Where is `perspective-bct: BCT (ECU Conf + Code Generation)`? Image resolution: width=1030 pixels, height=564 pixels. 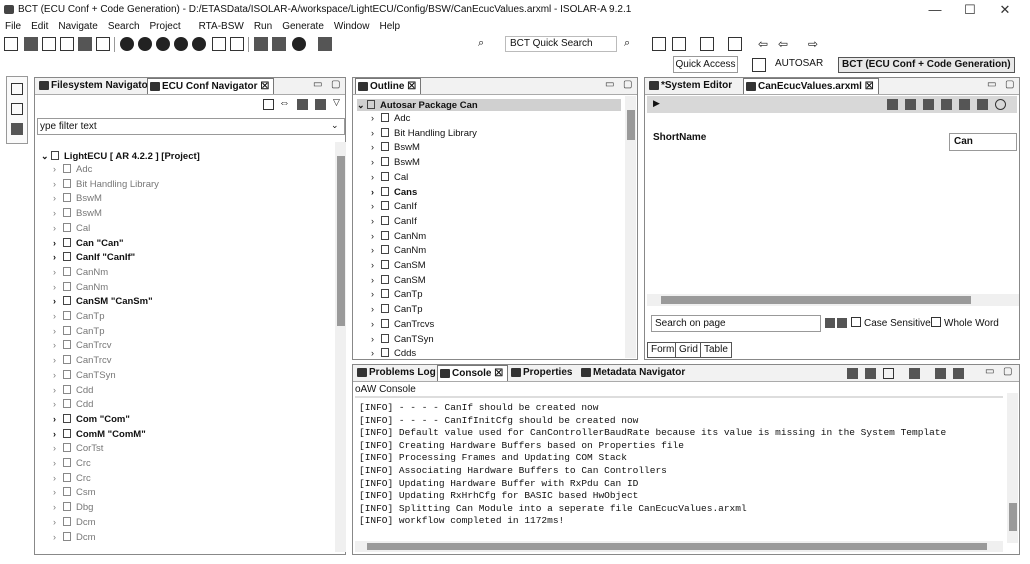 perspective-bct: BCT (ECU Conf + Code Generation) is located at coordinates (926, 65).